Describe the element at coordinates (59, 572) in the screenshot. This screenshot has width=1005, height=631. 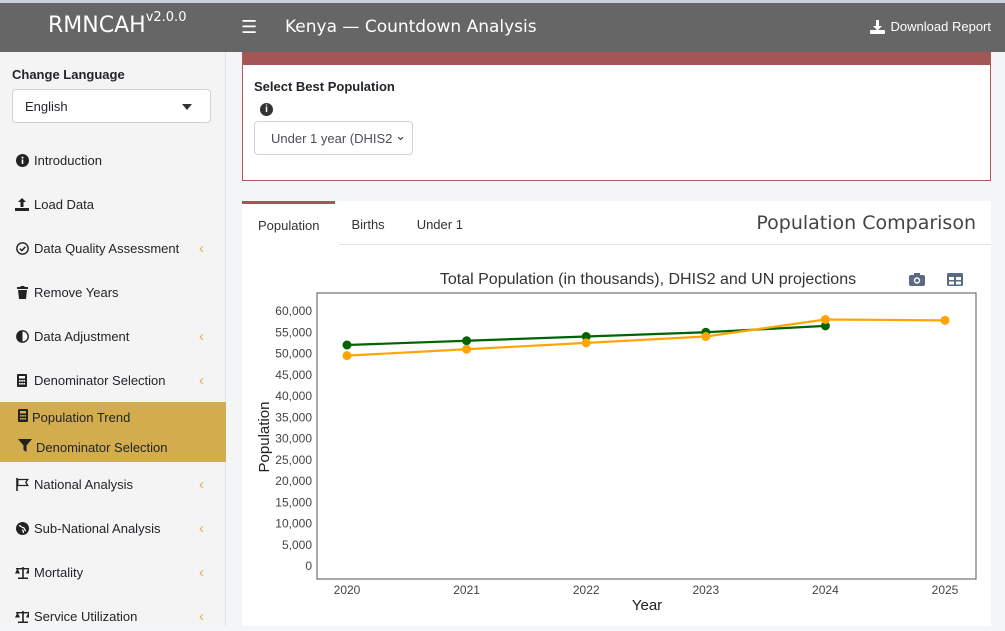
I see `sidebar-item-label: Mortality` at that location.